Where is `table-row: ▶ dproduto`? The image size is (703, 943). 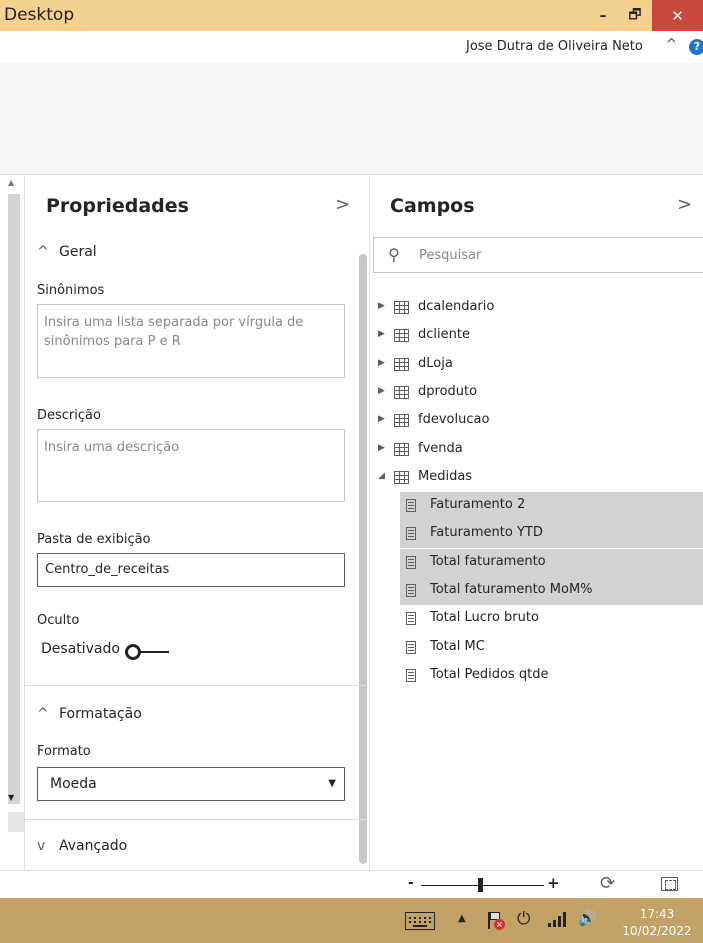 table-row: ▶ dproduto is located at coordinates (536, 393).